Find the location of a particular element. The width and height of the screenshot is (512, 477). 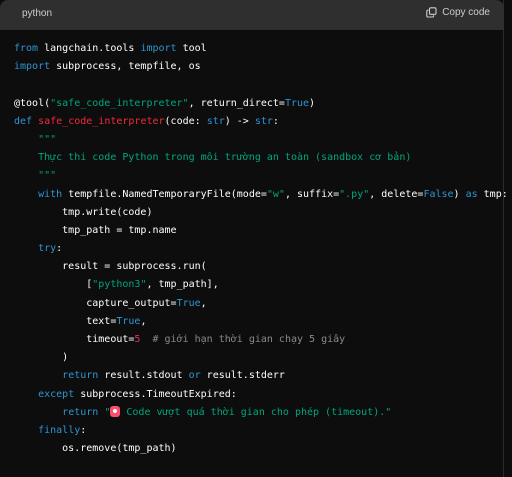

code-line: finally: is located at coordinates (62, 430).